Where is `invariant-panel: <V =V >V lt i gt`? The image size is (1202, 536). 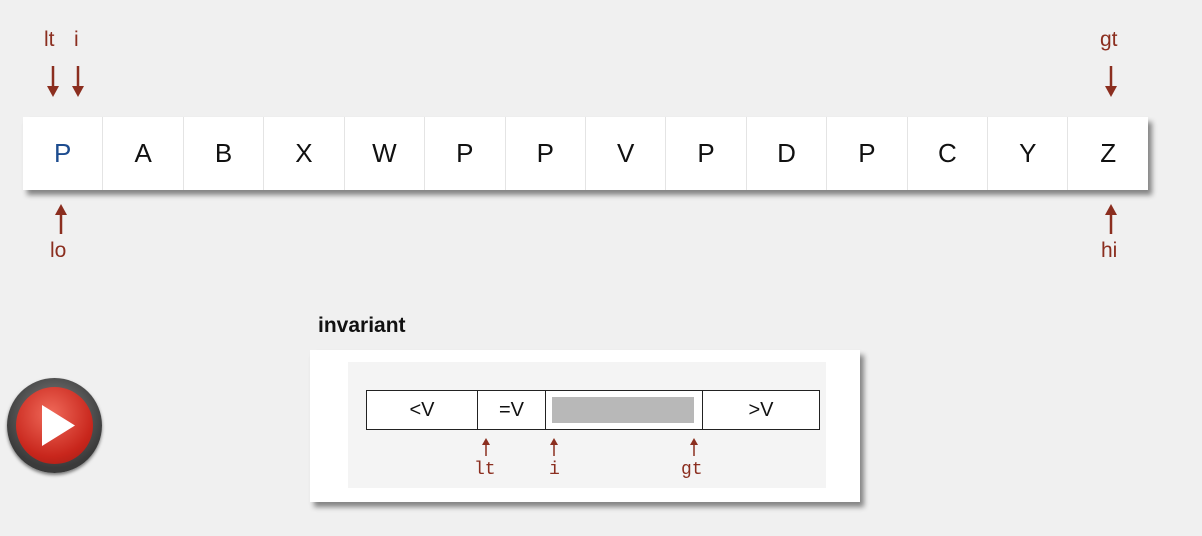
invariant-panel: <V =V >V lt i gt is located at coordinates (585, 426).